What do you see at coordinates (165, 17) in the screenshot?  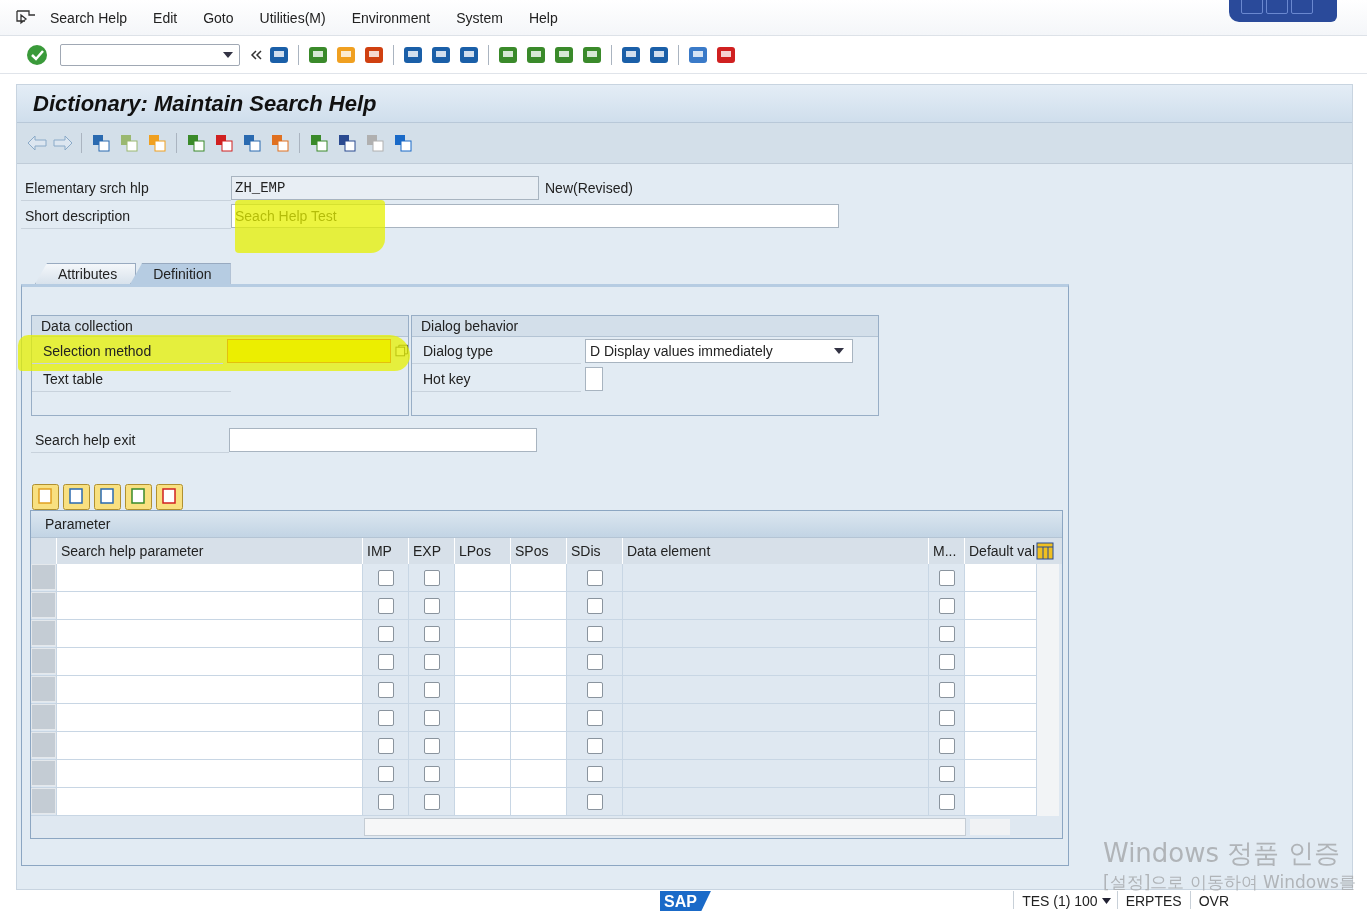 I see `menu-item: Edit` at bounding box center [165, 17].